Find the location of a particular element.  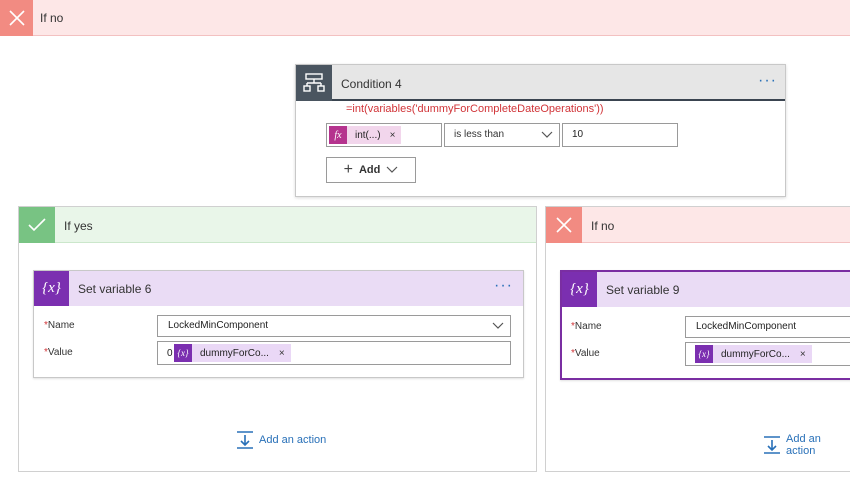

add-condition-button: + Add is located at coordinates (371, 170).